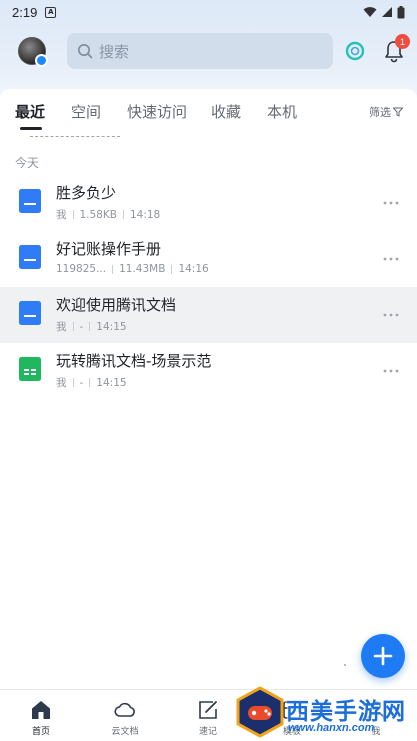 This screenshot has width=417, height=741. I want to click on file-list-item: 好记账操作手册 119825... 11.43MB 14:16, so click(208, 259).